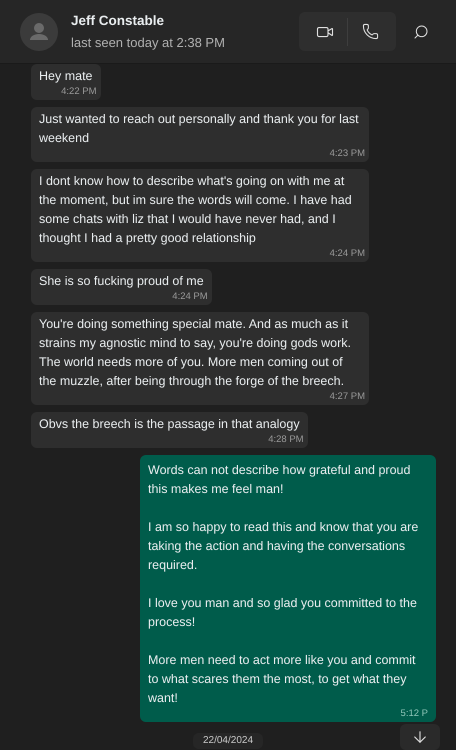 The height and width of the screenshot is (750, 456). What do you see at coordinates (65, 76) in the screenshot?
I see `message-text: Hey mate` at bounding box center [65, 76].